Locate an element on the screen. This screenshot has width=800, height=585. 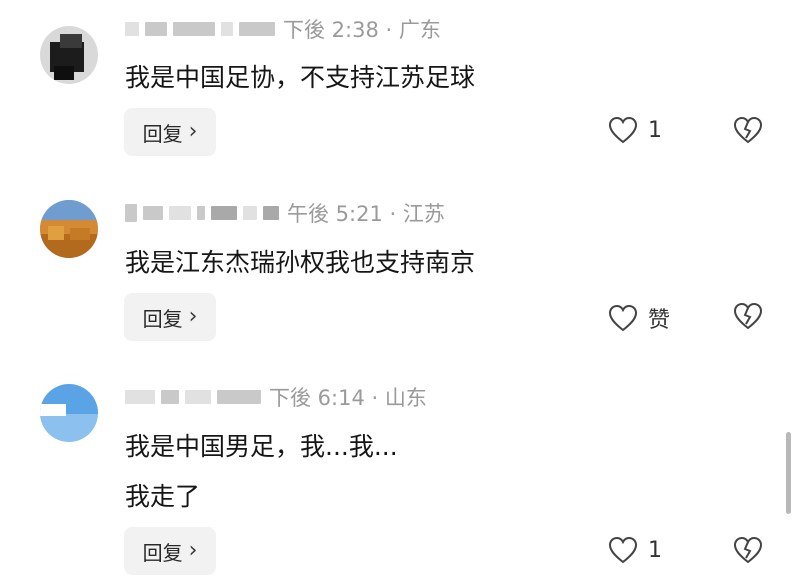
comment-timestamp: 下後 2:38 · 广东 is located at coordinates (362, 30).